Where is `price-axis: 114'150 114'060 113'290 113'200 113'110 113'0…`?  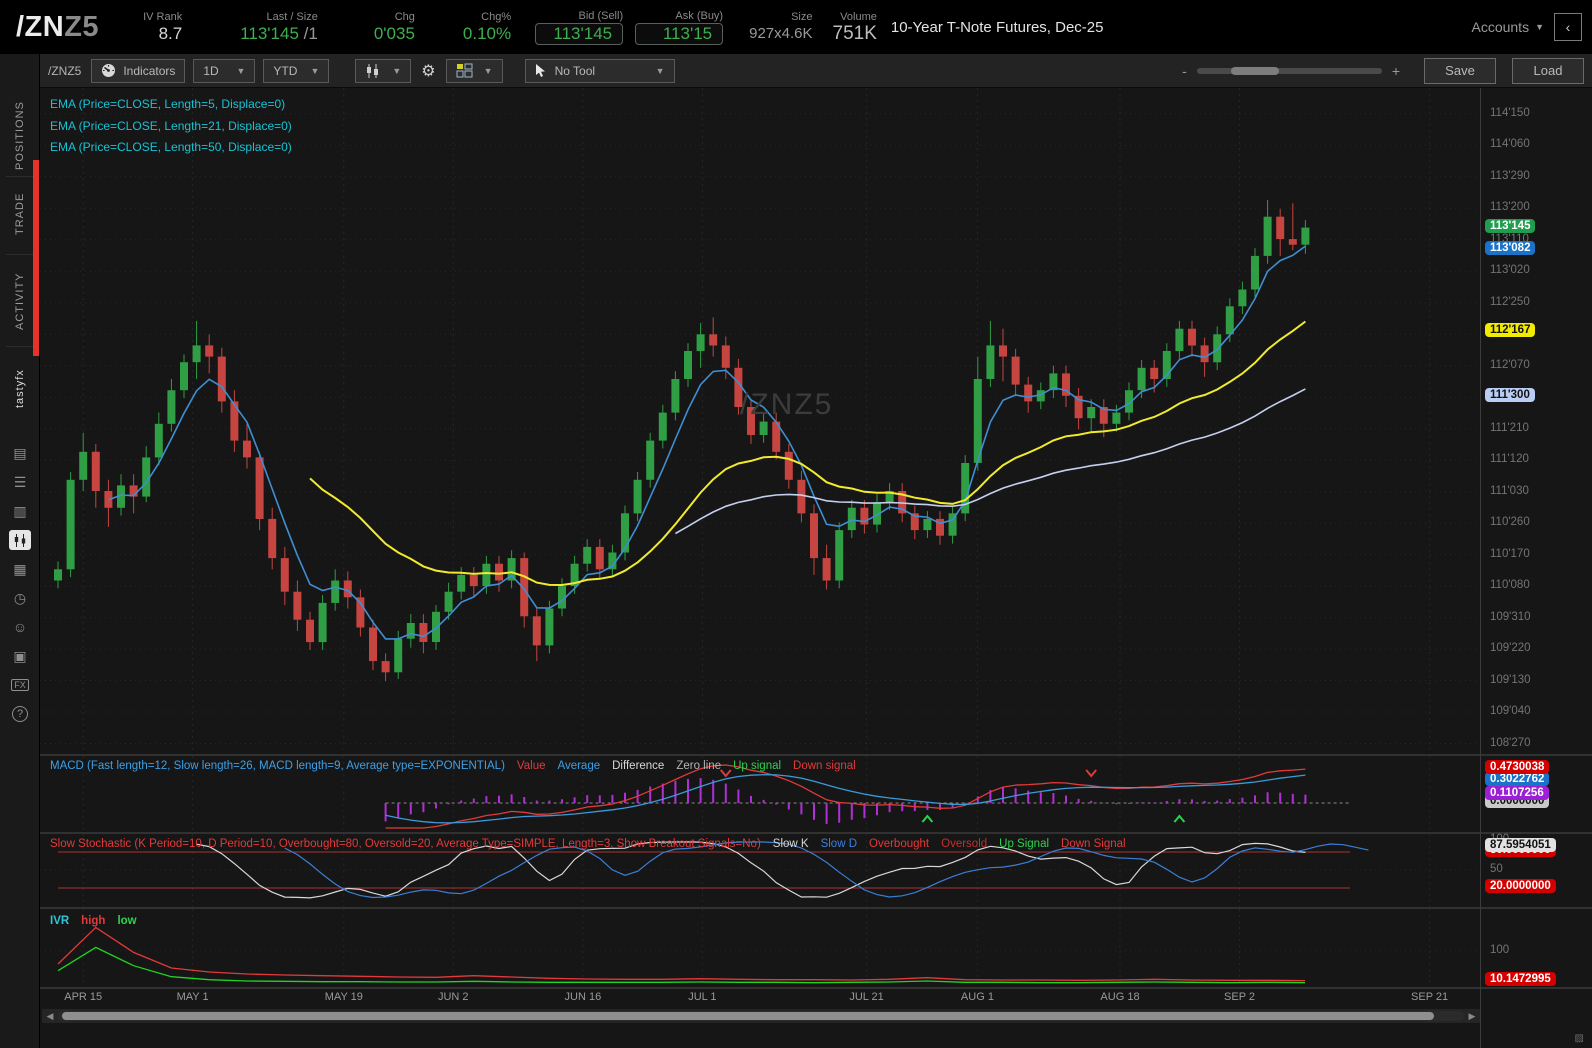
price-axis: 114'150 114'060 113'290 113'200 113'110 113'0… is located at coordinates (1536, 568).